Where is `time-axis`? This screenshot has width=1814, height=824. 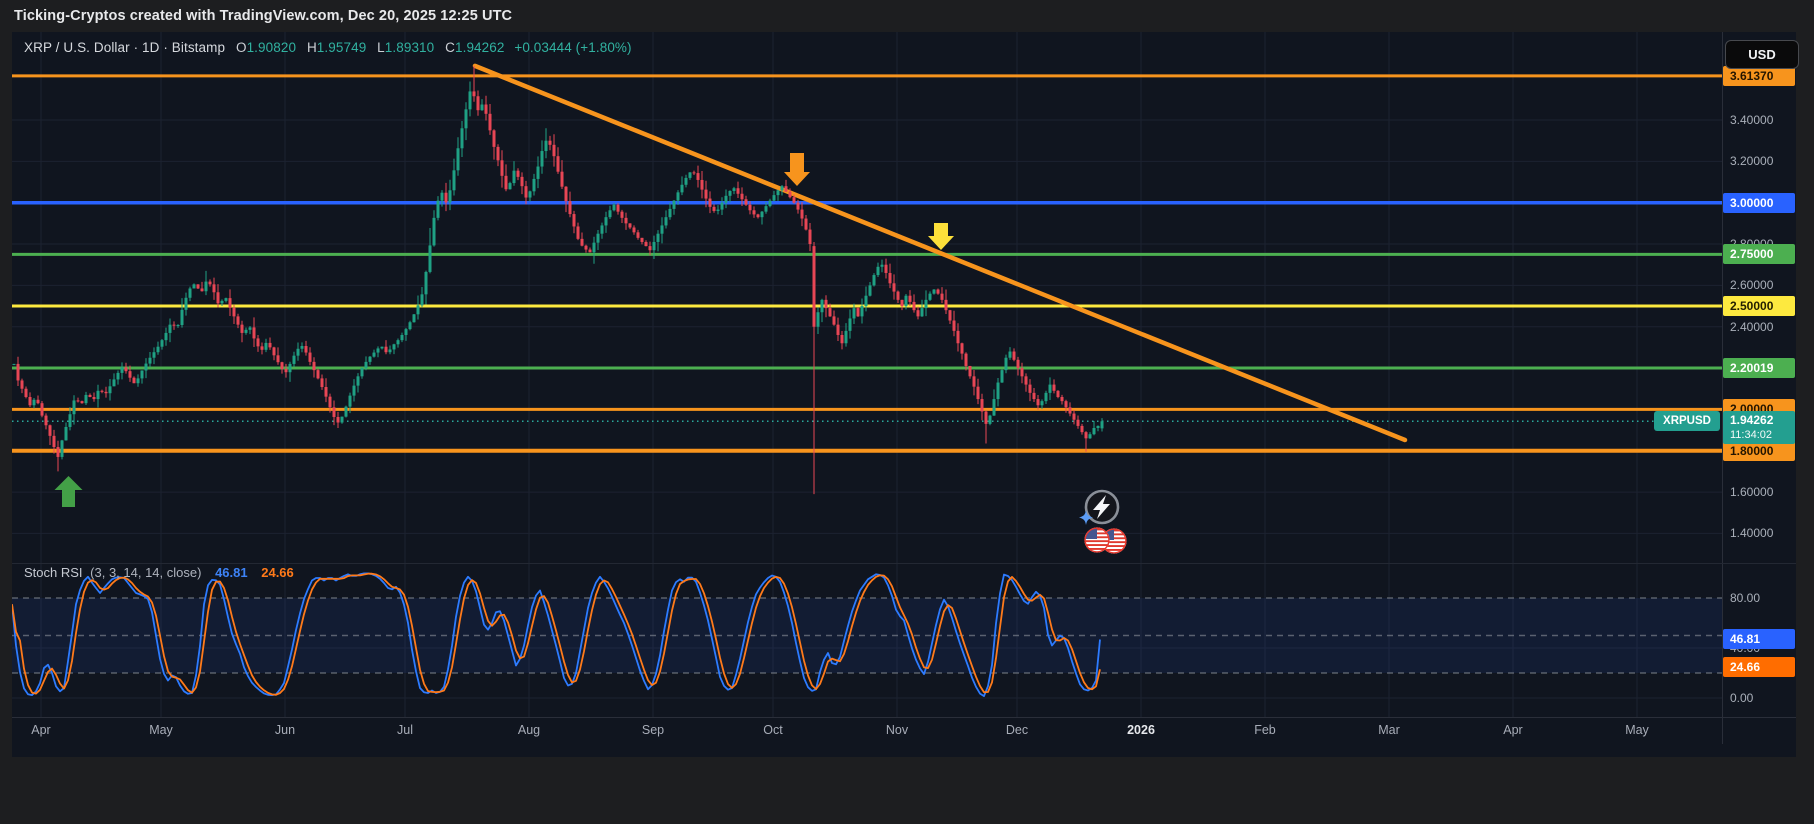
time-axis is located at coordinates (904, 730).